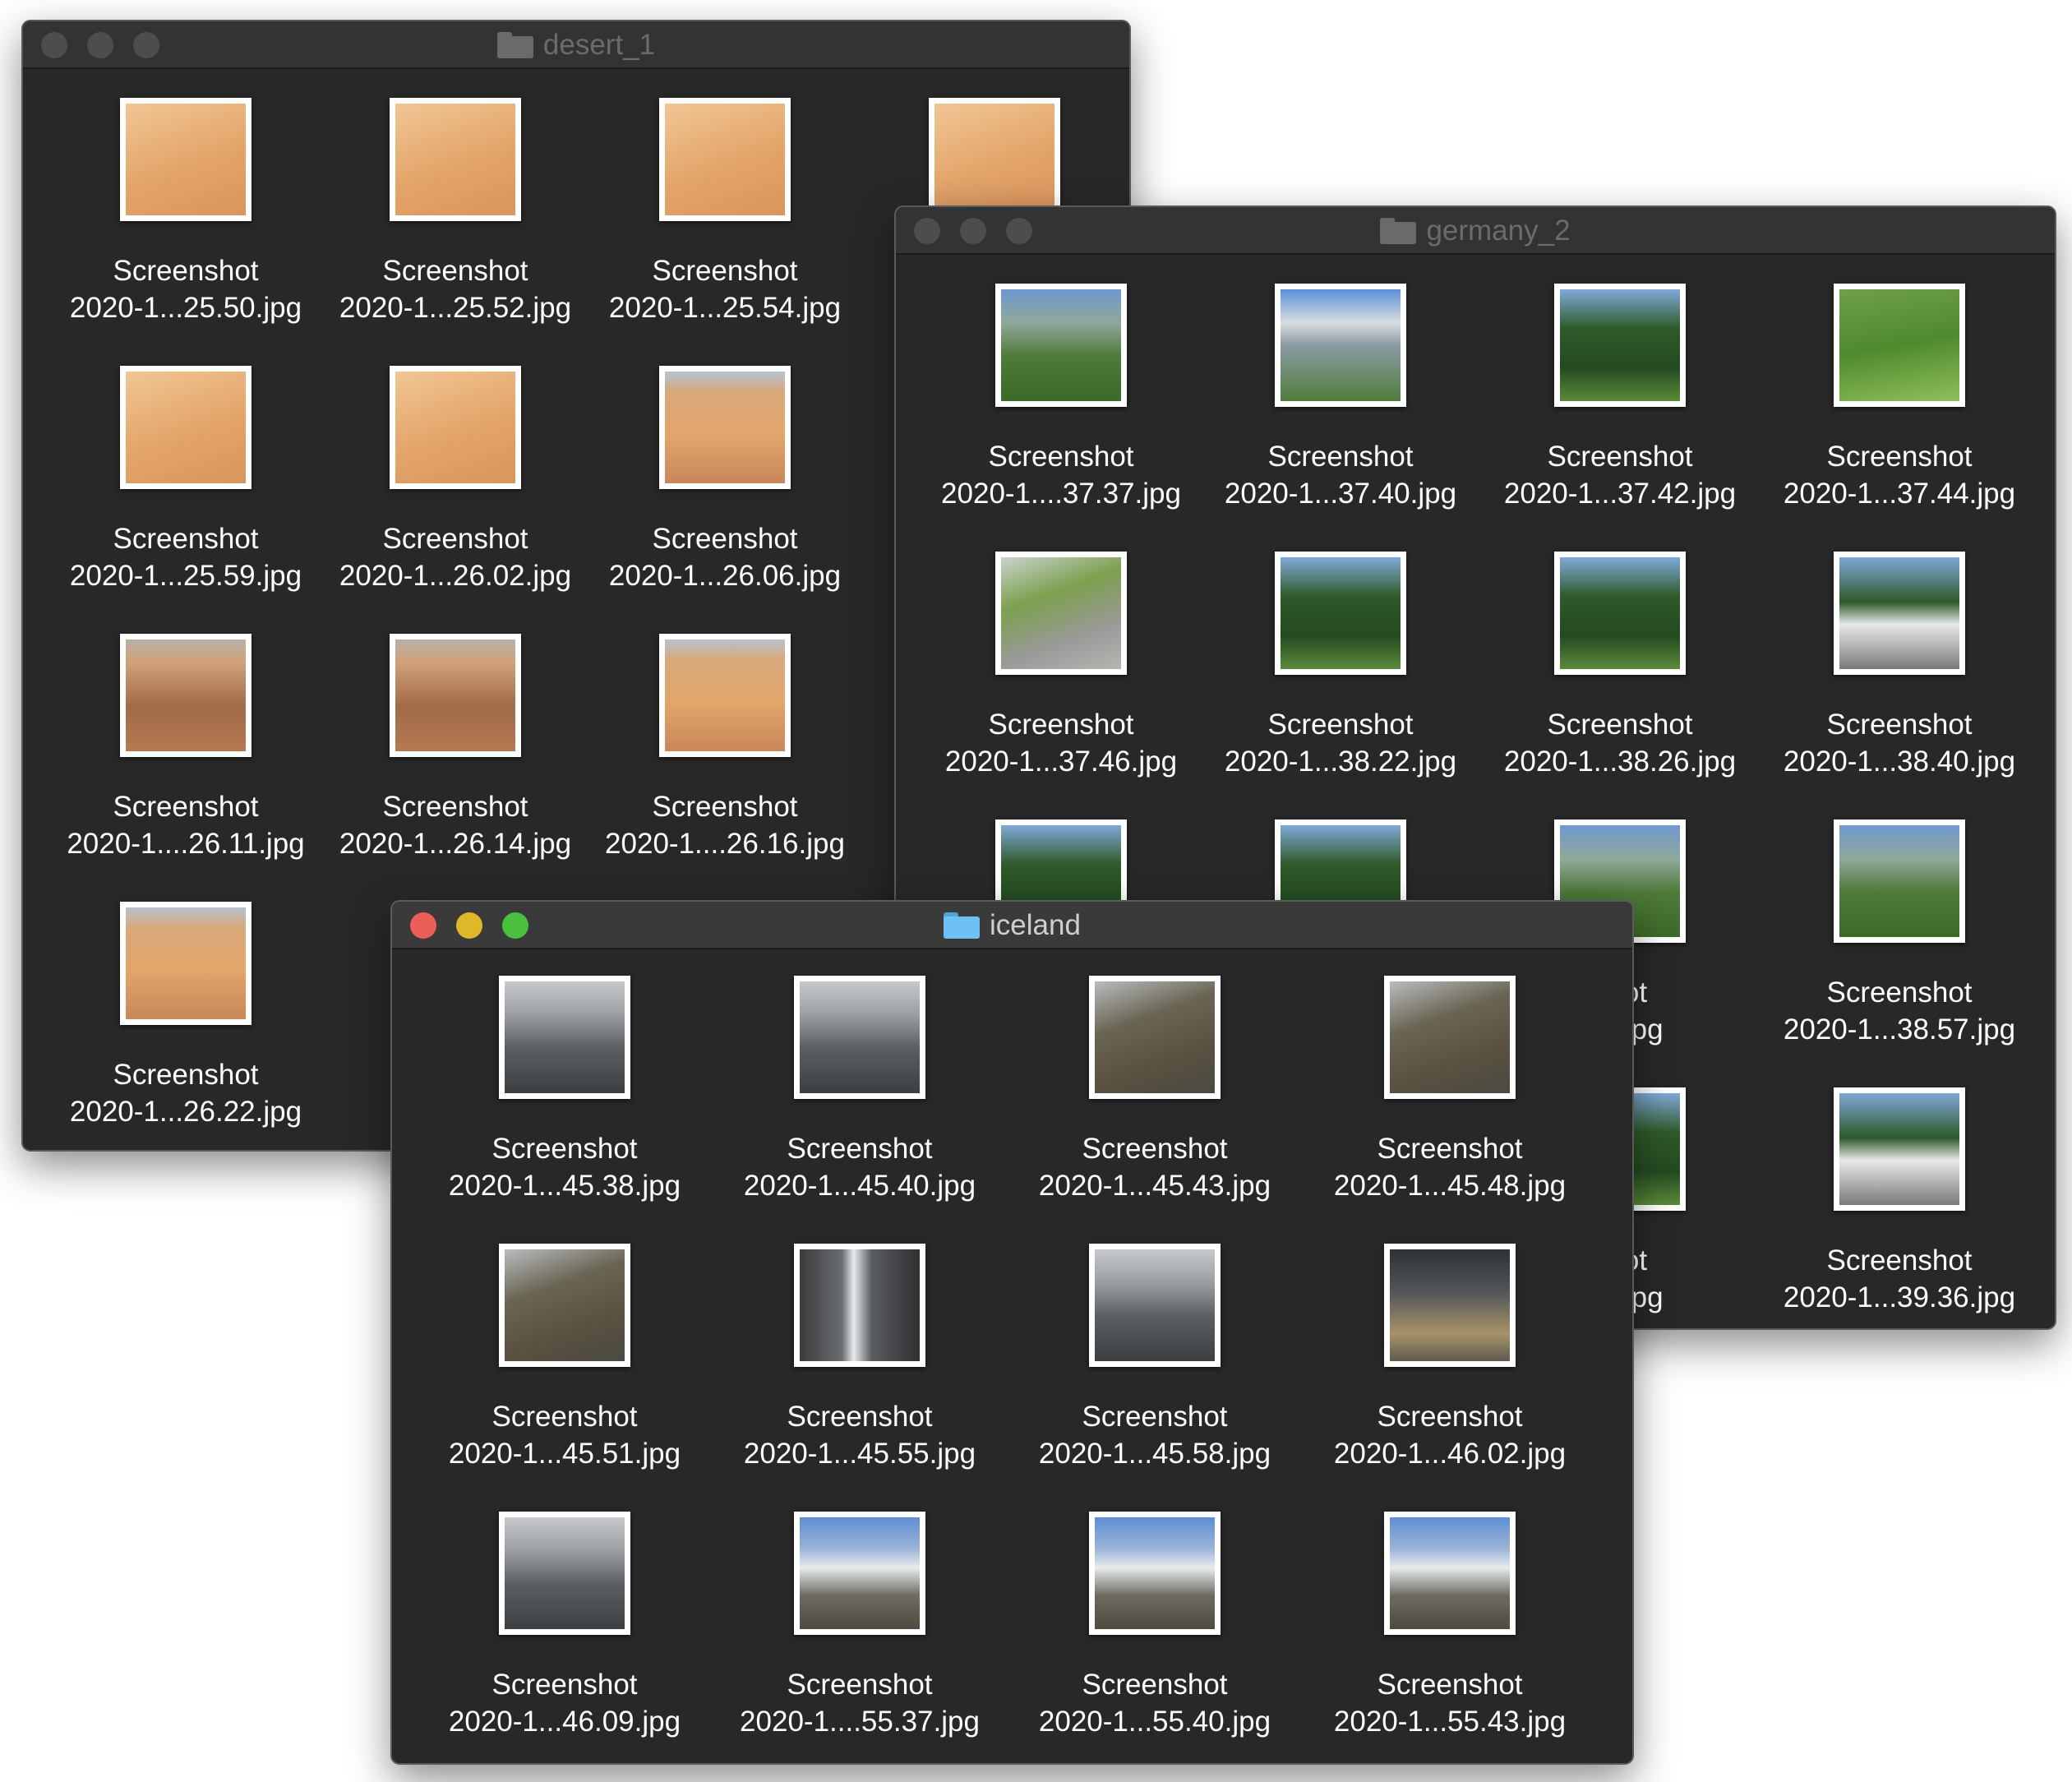 The height and width of the screenshot is (1782, 2072). What do you see at coordinates (1341, 762) in the screenshot?
I see `file-name-line2: 2020-1...38.22.jpg` at bounding box center [1341, 762].